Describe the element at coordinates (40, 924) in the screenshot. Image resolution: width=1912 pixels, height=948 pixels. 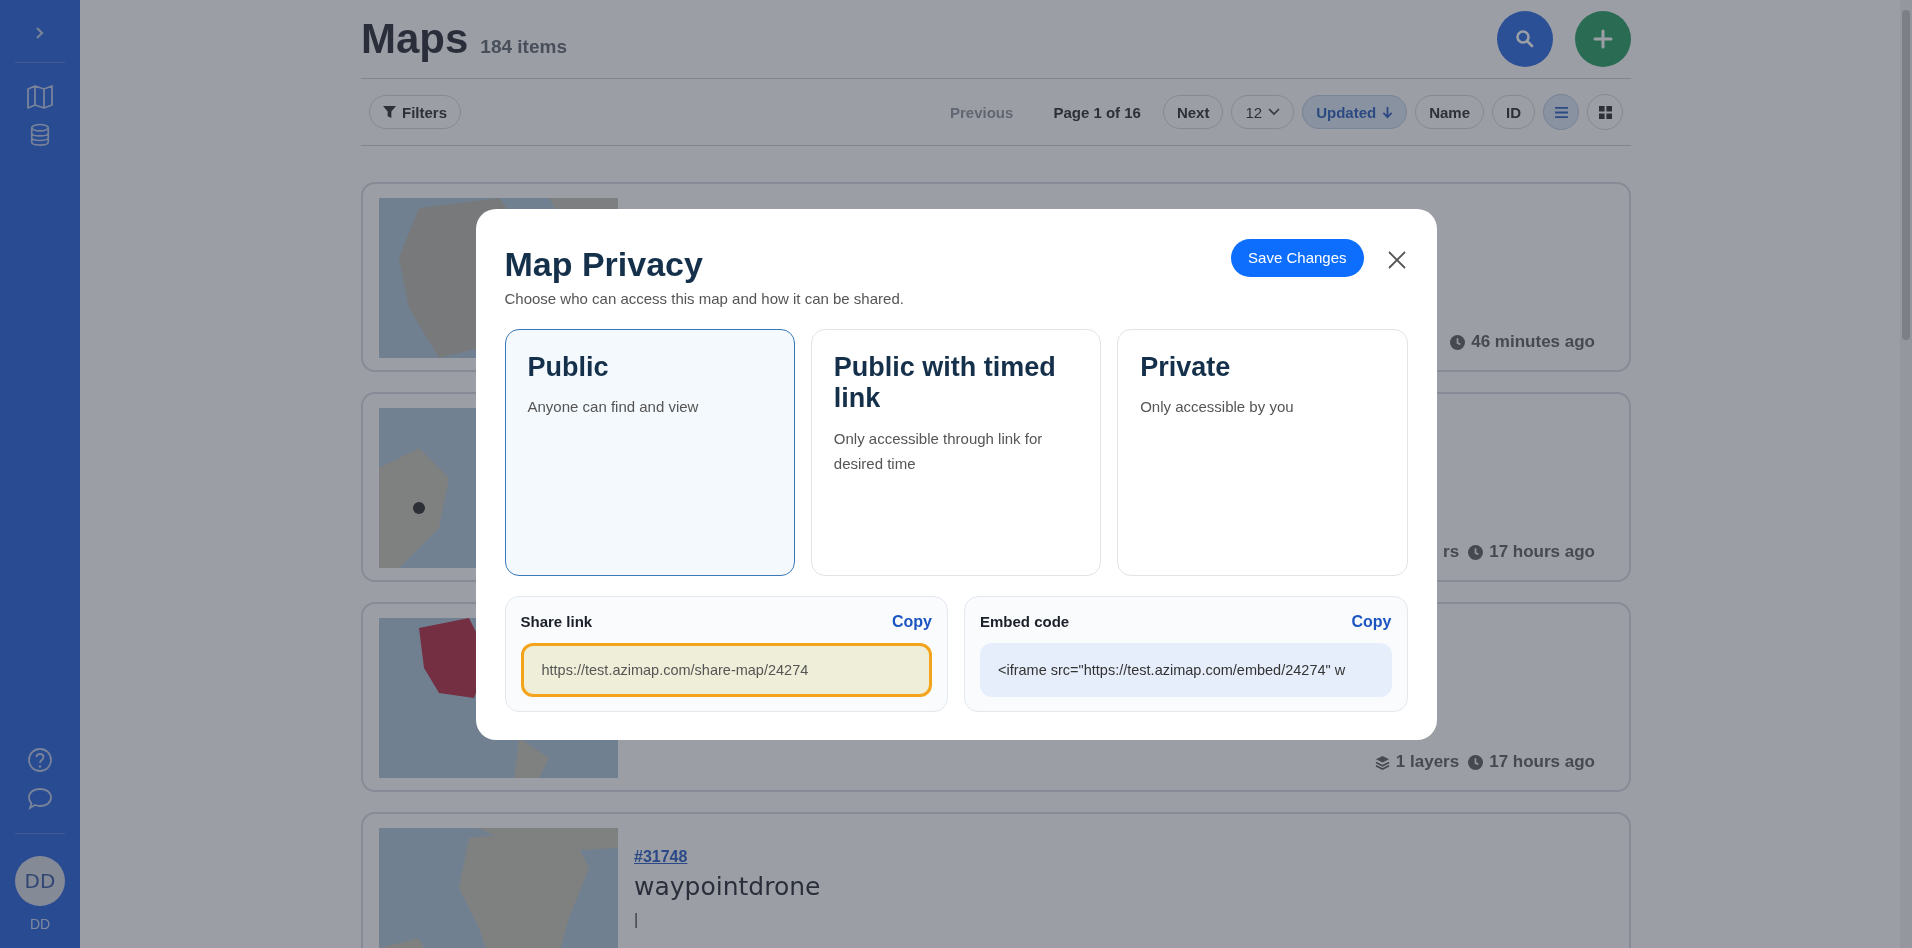
I see `user-name: DD` at that location.